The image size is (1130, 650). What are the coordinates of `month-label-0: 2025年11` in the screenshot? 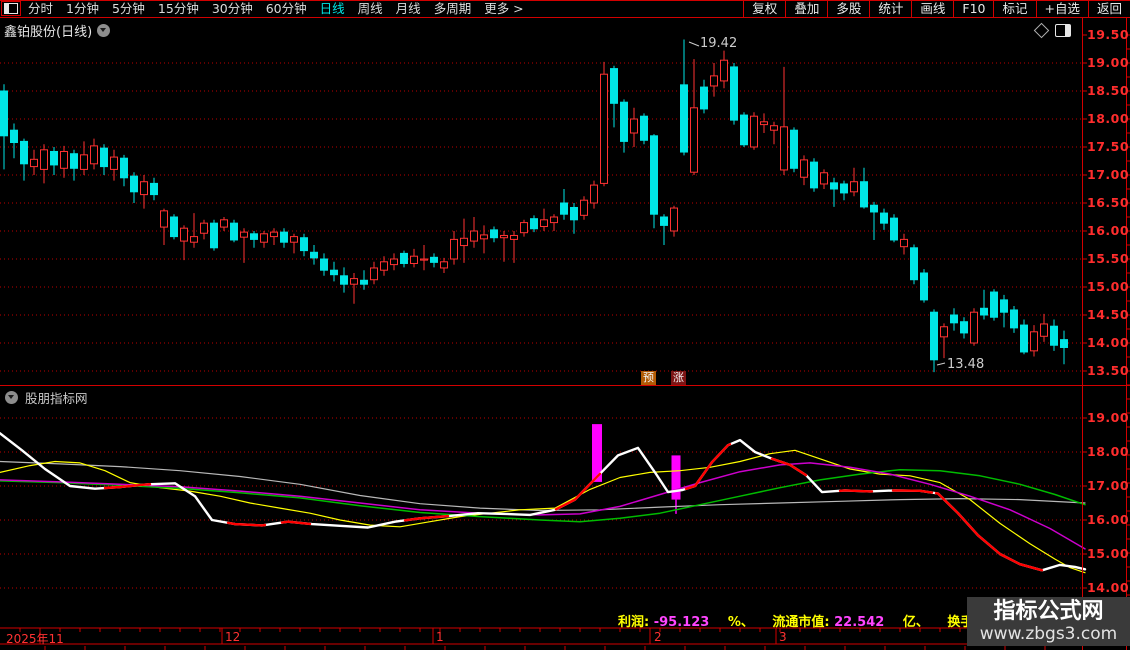 It's located at (35, 639).